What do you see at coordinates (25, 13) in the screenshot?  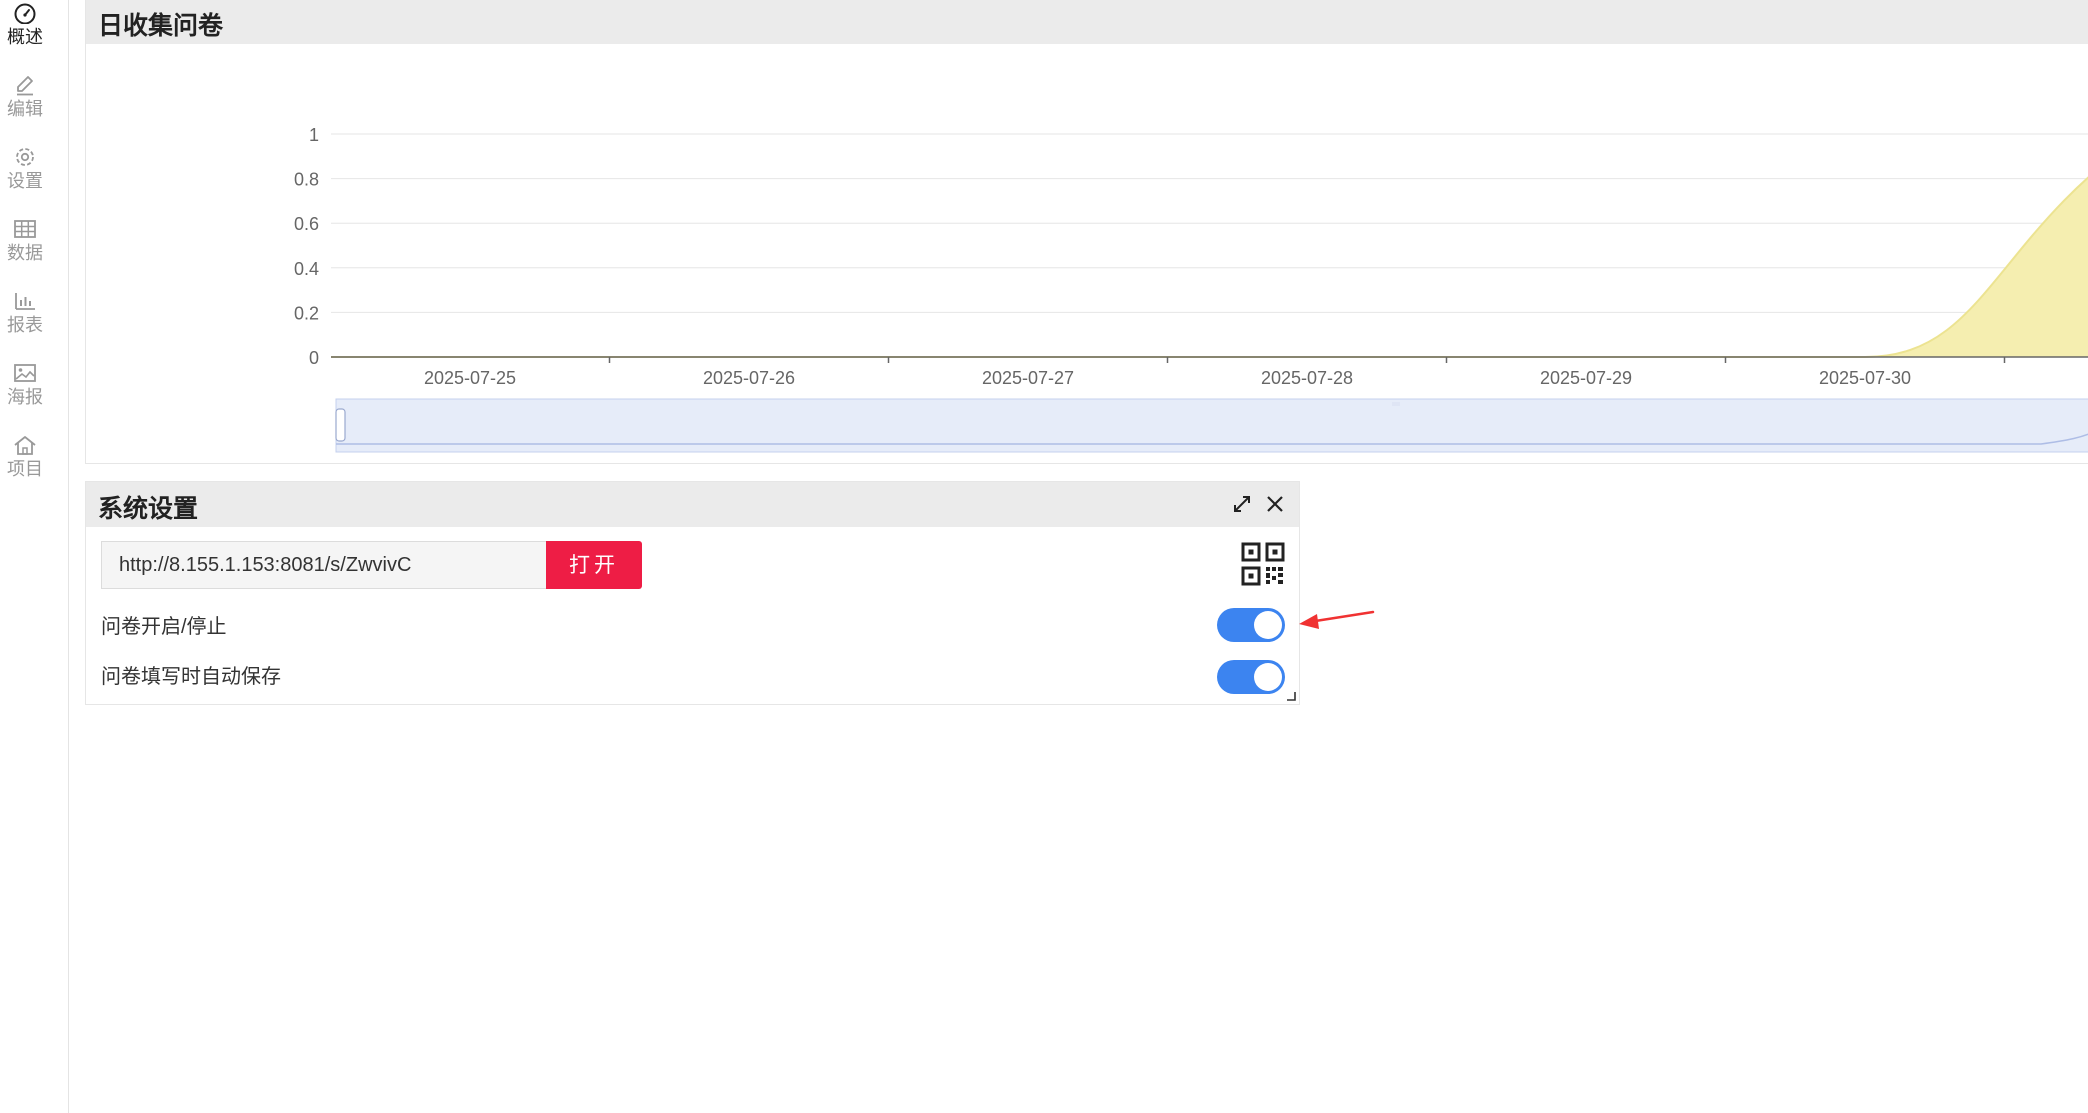 I see `dashboard-icon` at bounding box center [25, 13].